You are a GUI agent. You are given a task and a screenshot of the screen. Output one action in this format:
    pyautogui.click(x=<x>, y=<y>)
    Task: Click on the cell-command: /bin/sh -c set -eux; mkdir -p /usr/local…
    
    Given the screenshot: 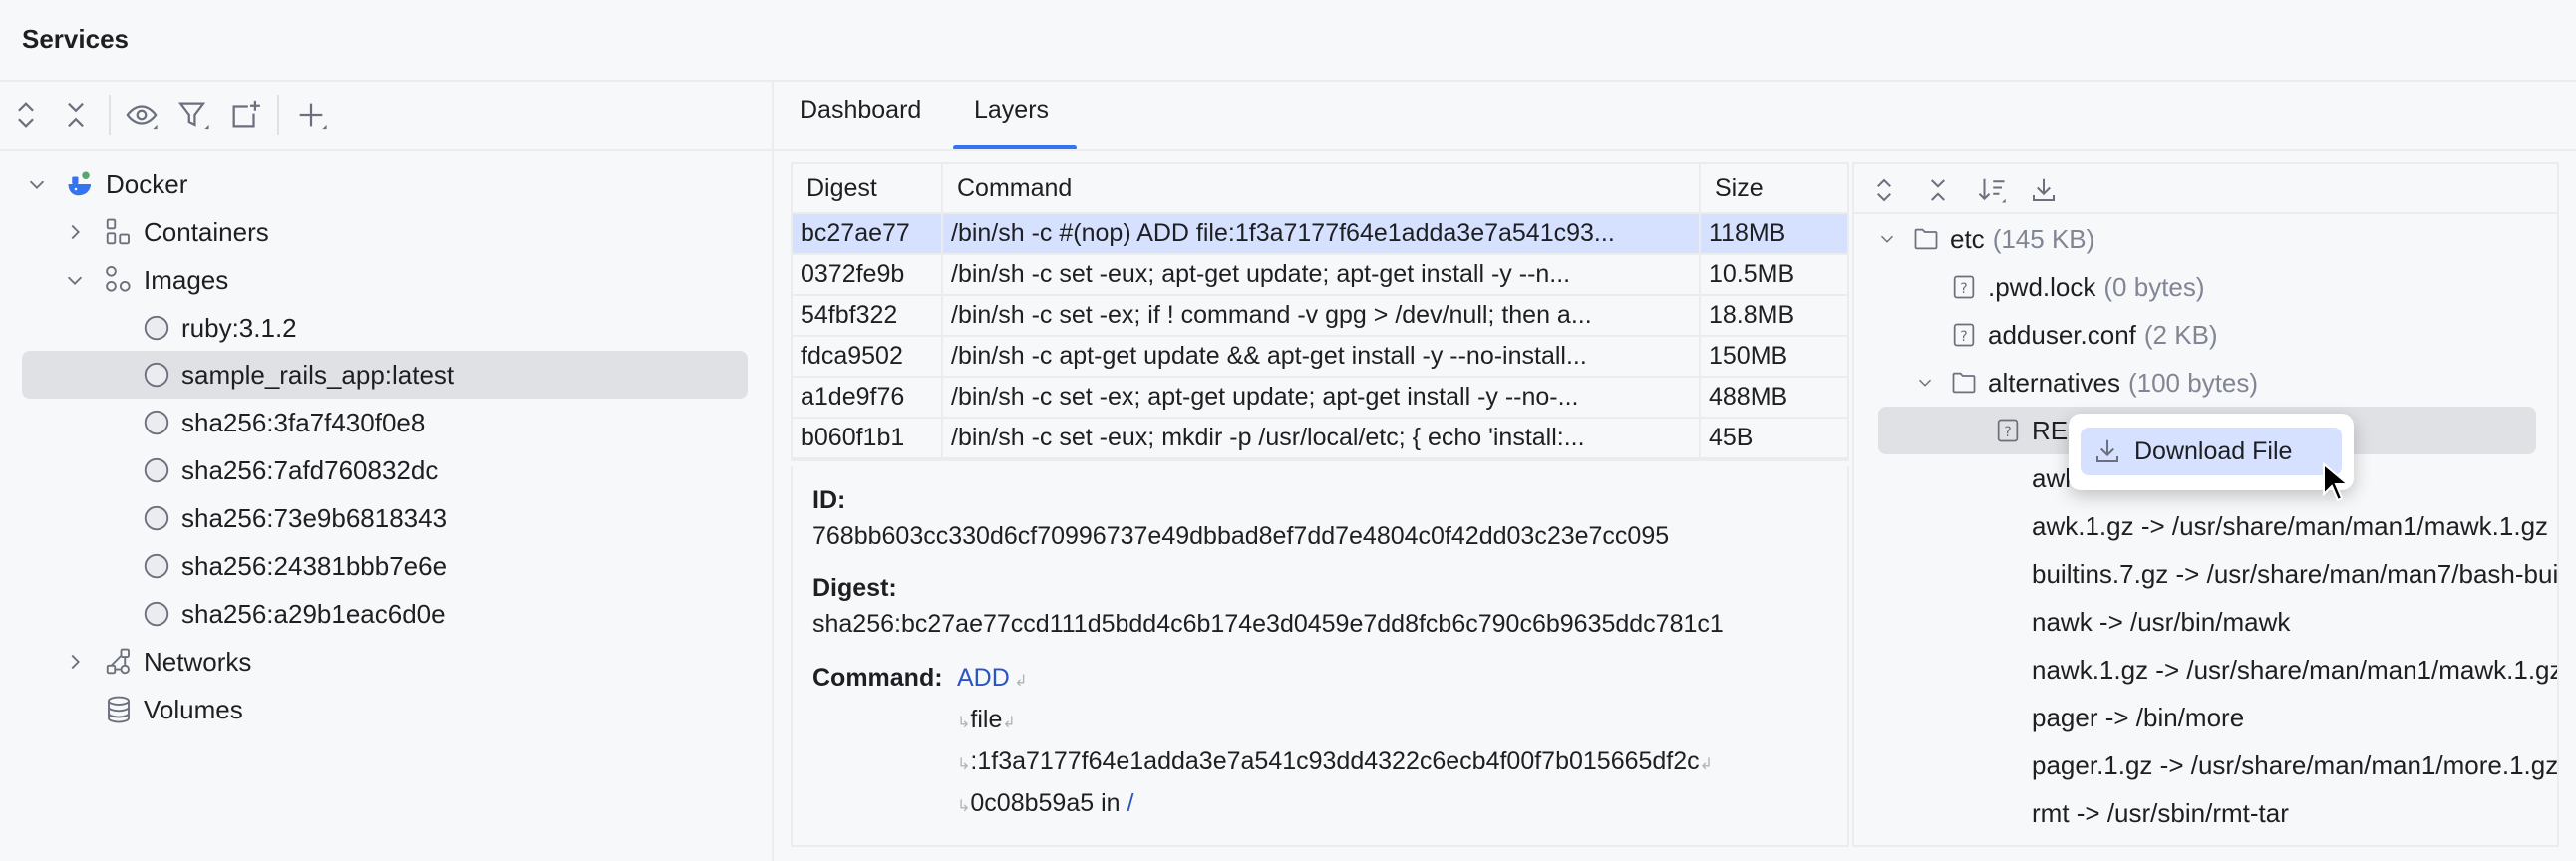 What is the action you would take?
    pyautogui.click(x=1322, y=438)
    